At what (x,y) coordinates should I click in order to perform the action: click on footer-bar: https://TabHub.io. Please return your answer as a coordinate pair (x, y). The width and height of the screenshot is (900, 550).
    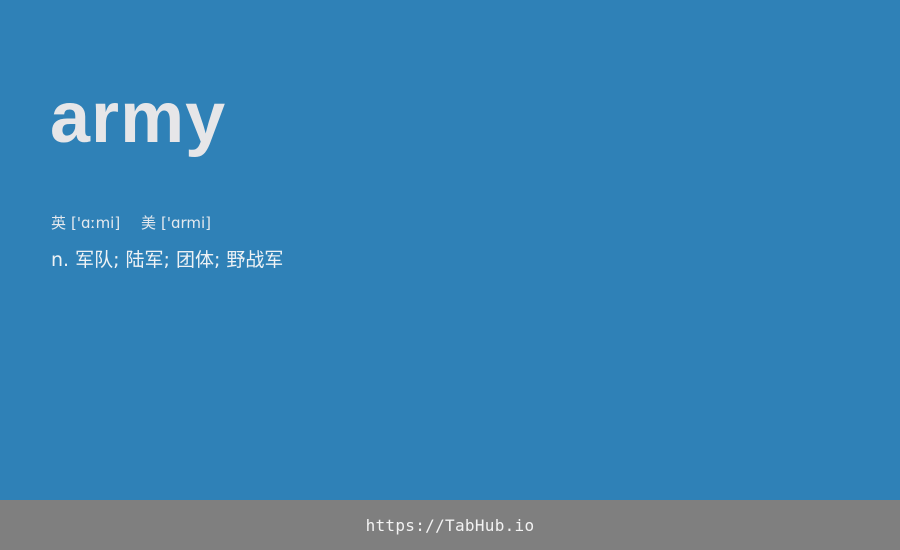
    Looking at the image, I should click on (450, 525).